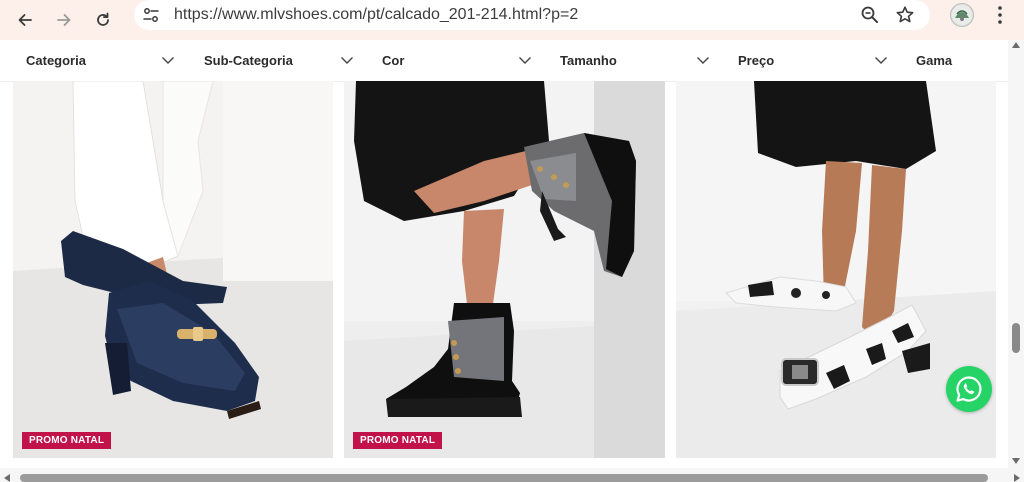  I want to click on filter-categoria: Categoria, so click(56, 60).